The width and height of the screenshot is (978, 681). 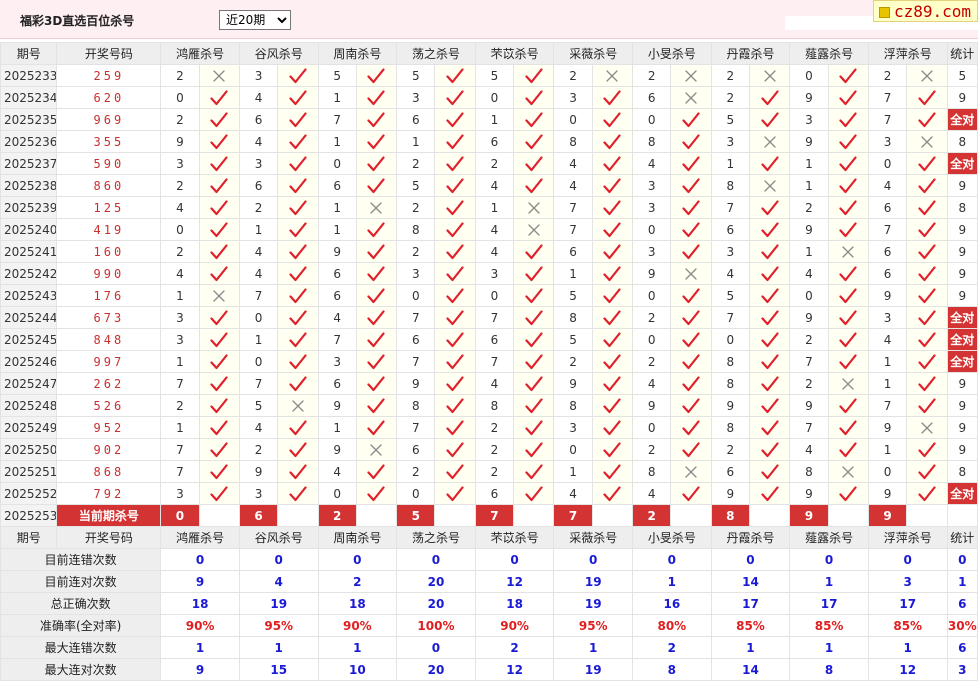 I want to click on table-row: 2025239 125 4 2 1 2 1 7 3 7 2 6 8, so click(x=489, y=207).